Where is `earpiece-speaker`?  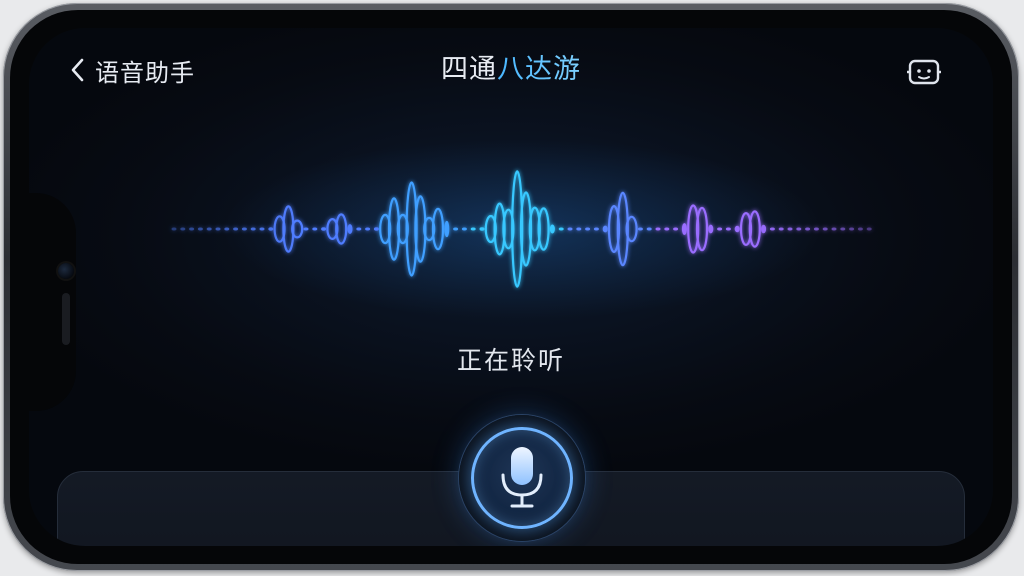 earpiece-speaker is located at coordinates (66, 319).